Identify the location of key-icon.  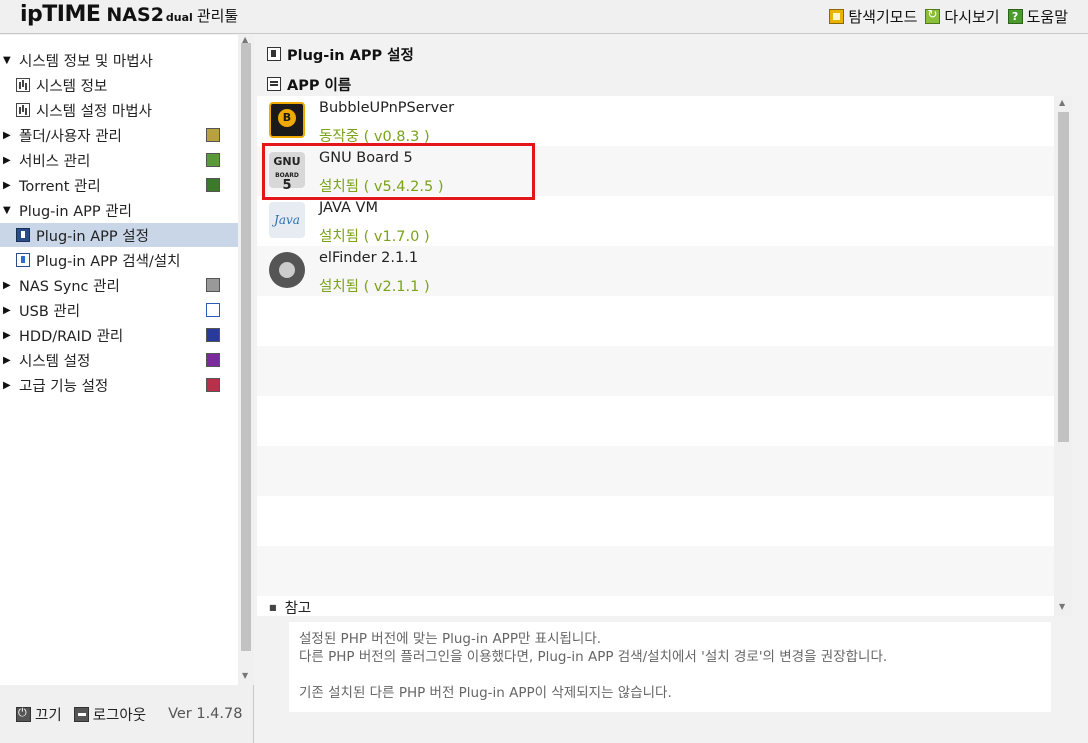
(81, 714).